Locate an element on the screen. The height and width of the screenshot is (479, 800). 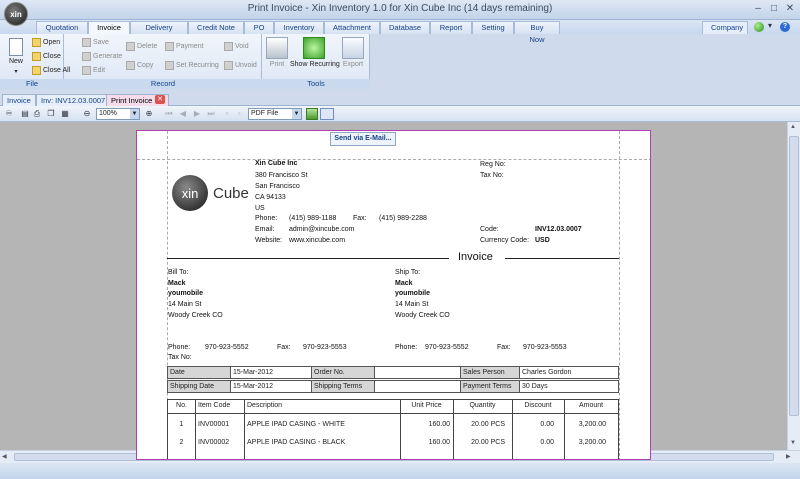
last-page-icon: ⏭ is located at coordinates (211, 114).